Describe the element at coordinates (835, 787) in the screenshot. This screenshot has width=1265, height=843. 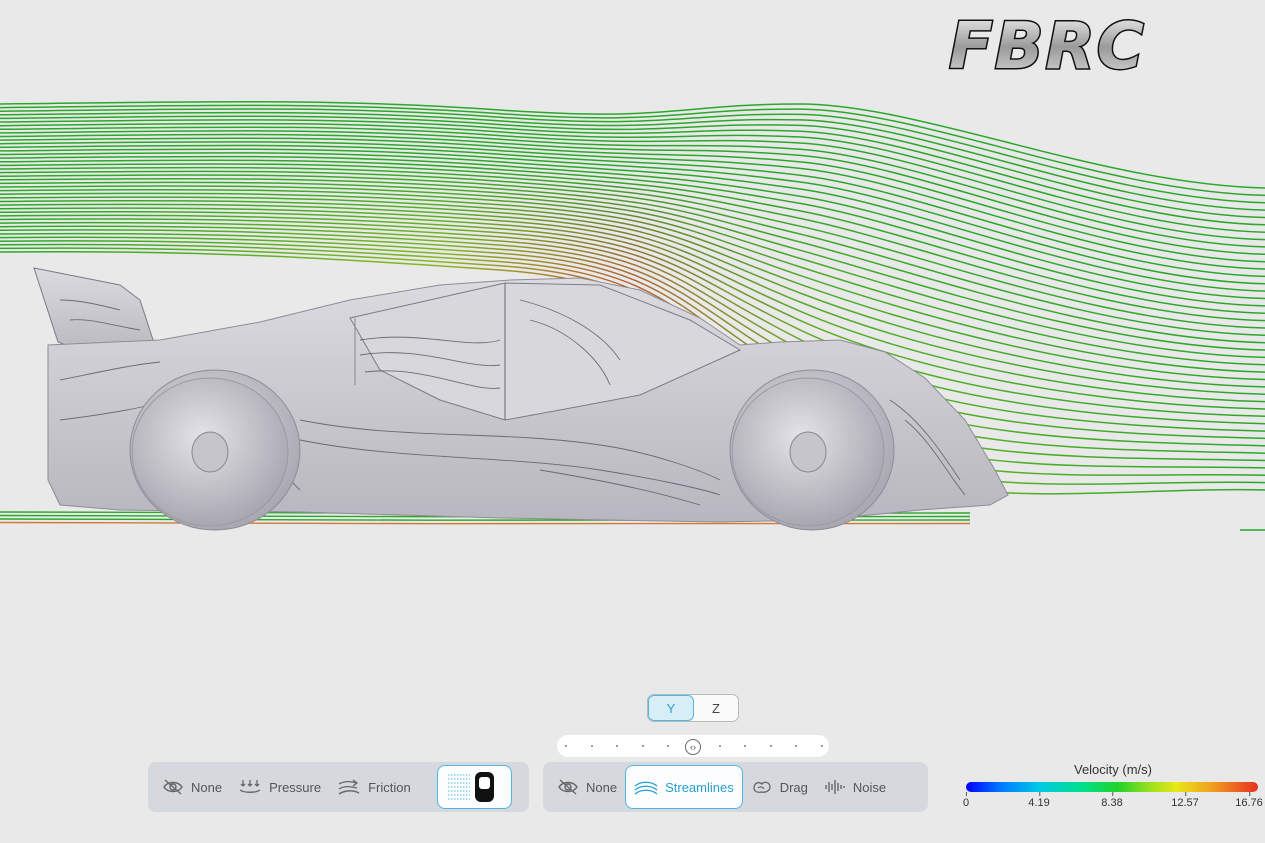
I see `noise-icon` at that location.